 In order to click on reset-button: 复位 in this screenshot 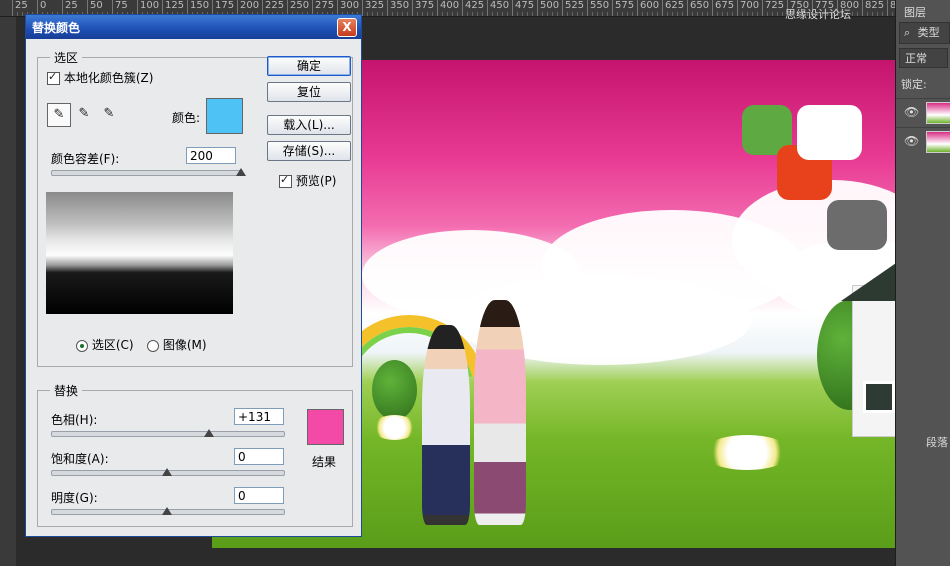, I will do `click(309, 92)`.